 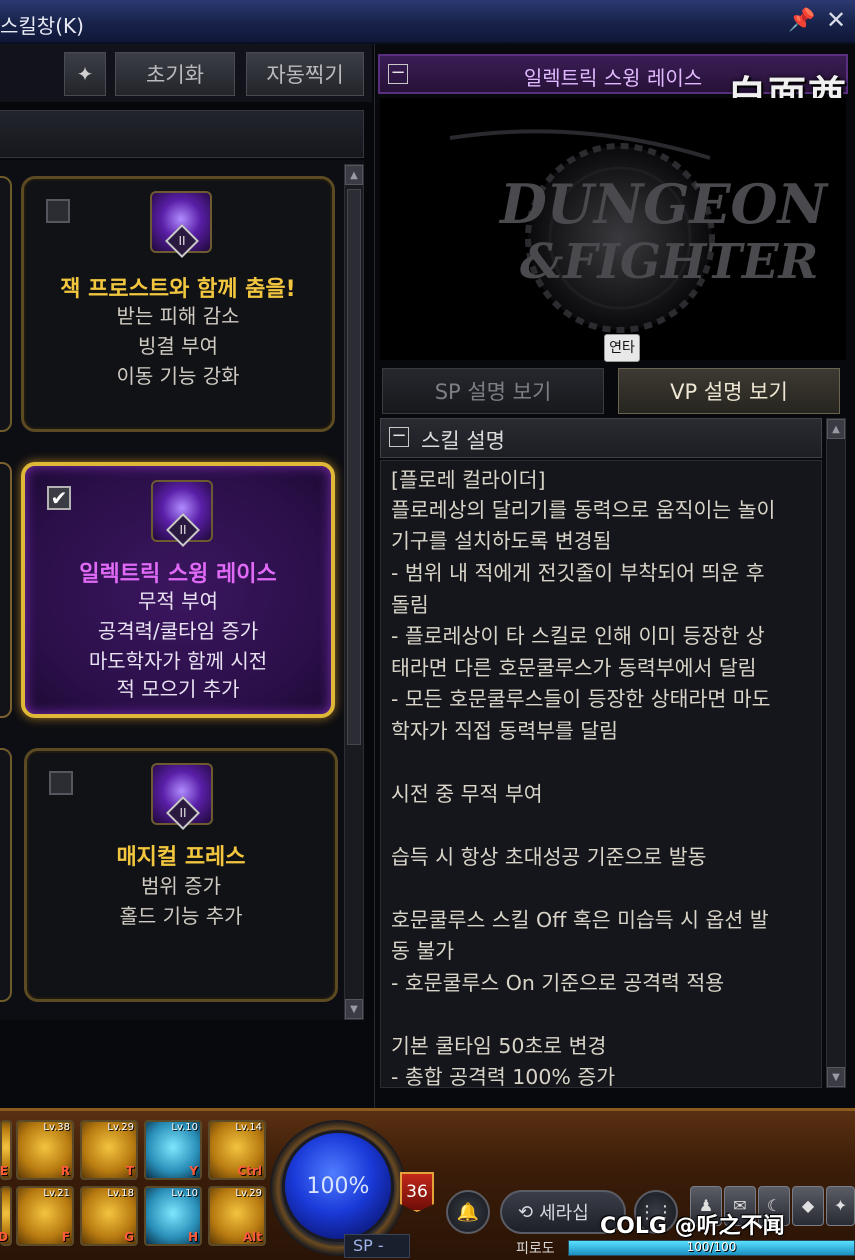 What do you see at coordinates (535, 1249) in the screenshot?
I see `fatigue-label: 피로도` at bounding box center [535, 1249].